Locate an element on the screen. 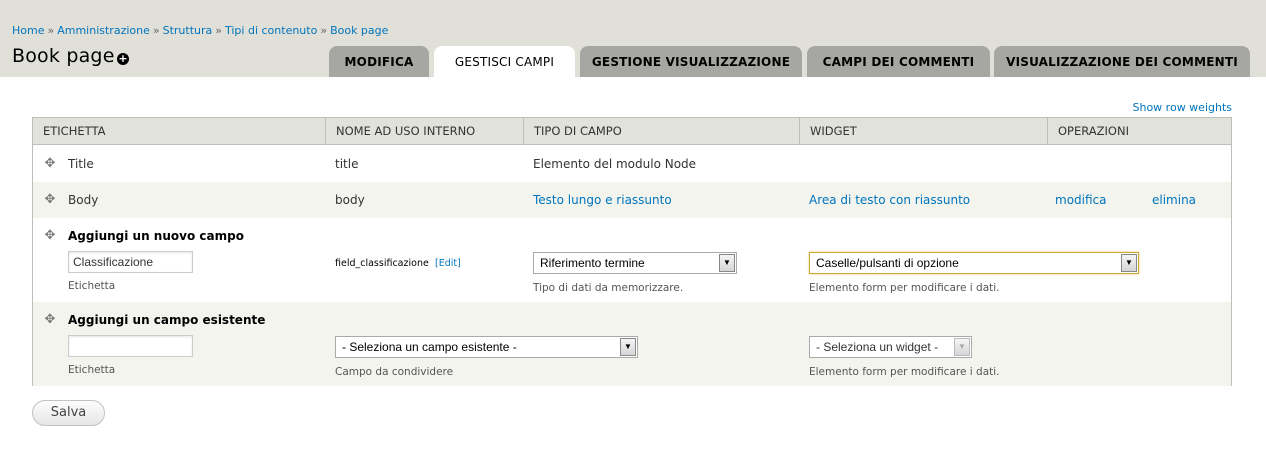  field-label: Title is located at coordinates (81, 164).